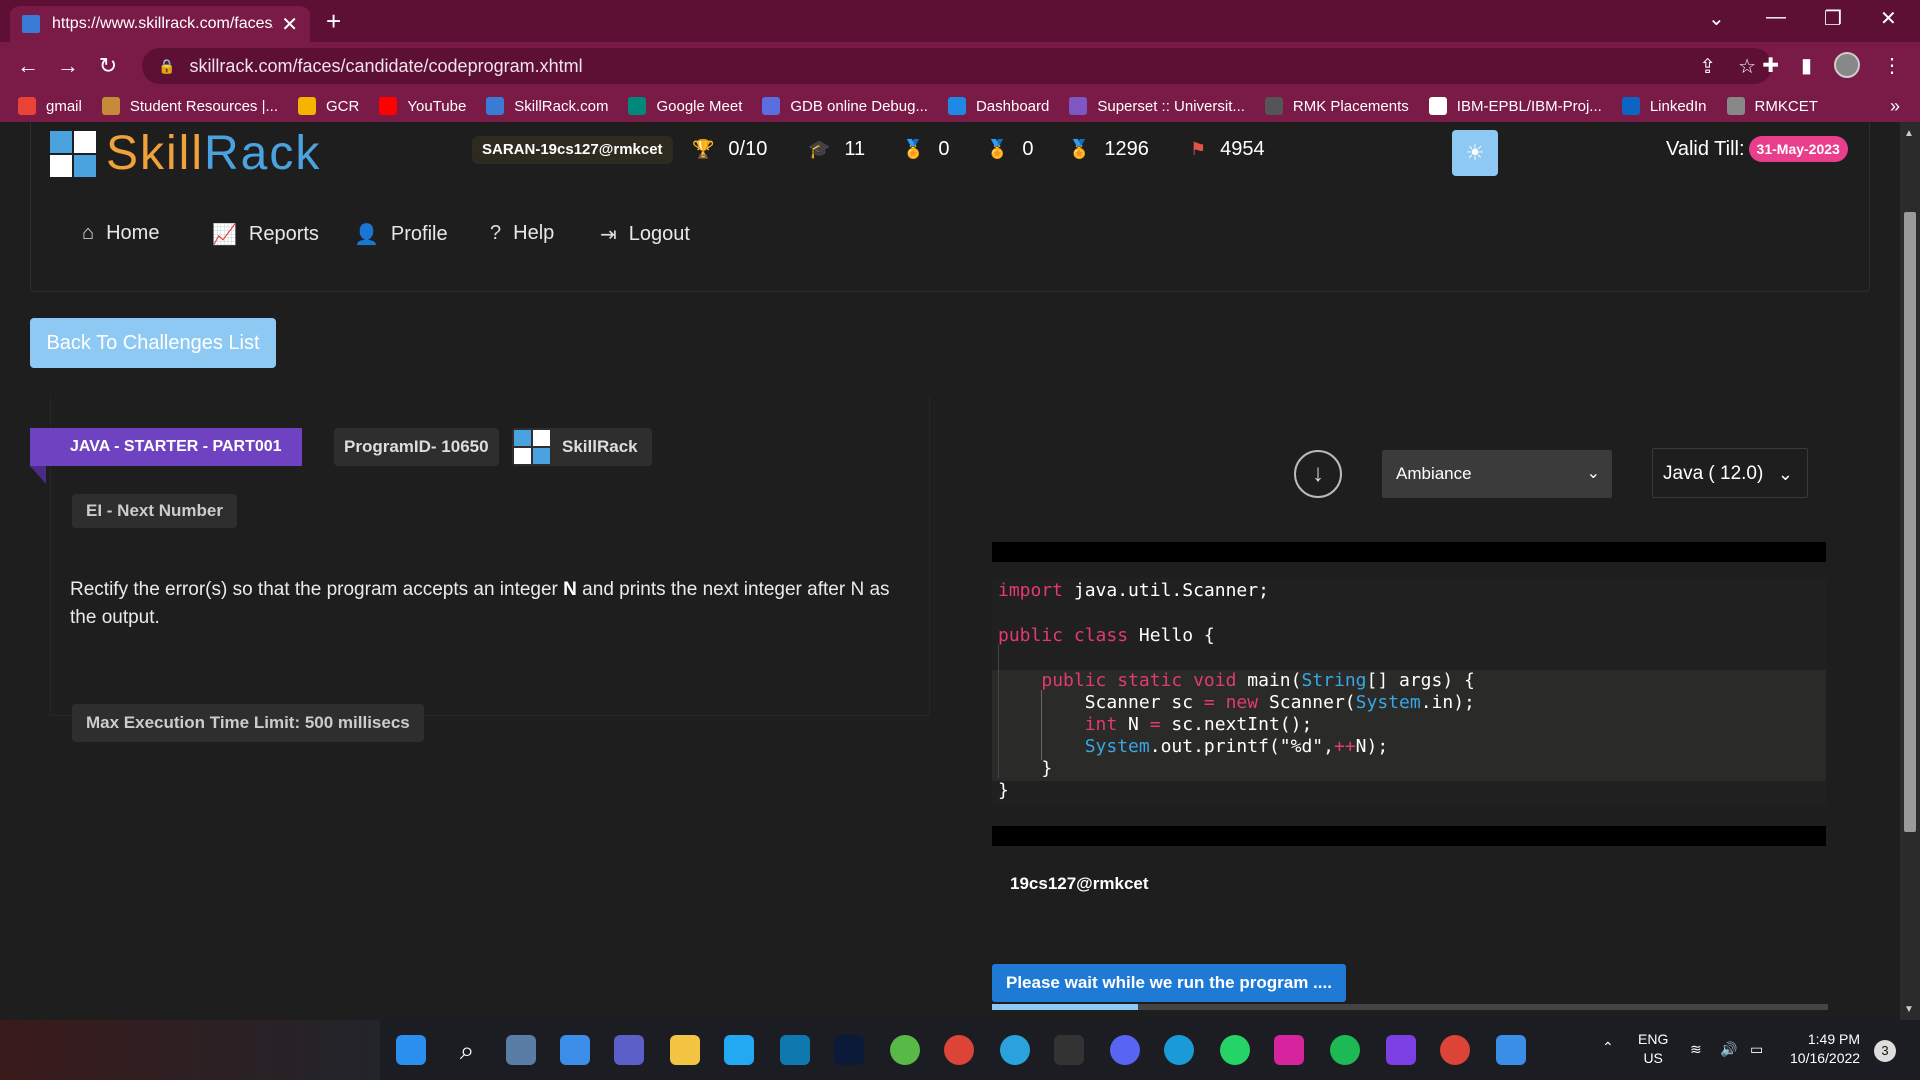 The height and width of the screenshot is (1080, 1920). I want to click on nav-help: ? Help, so click(522, 233).